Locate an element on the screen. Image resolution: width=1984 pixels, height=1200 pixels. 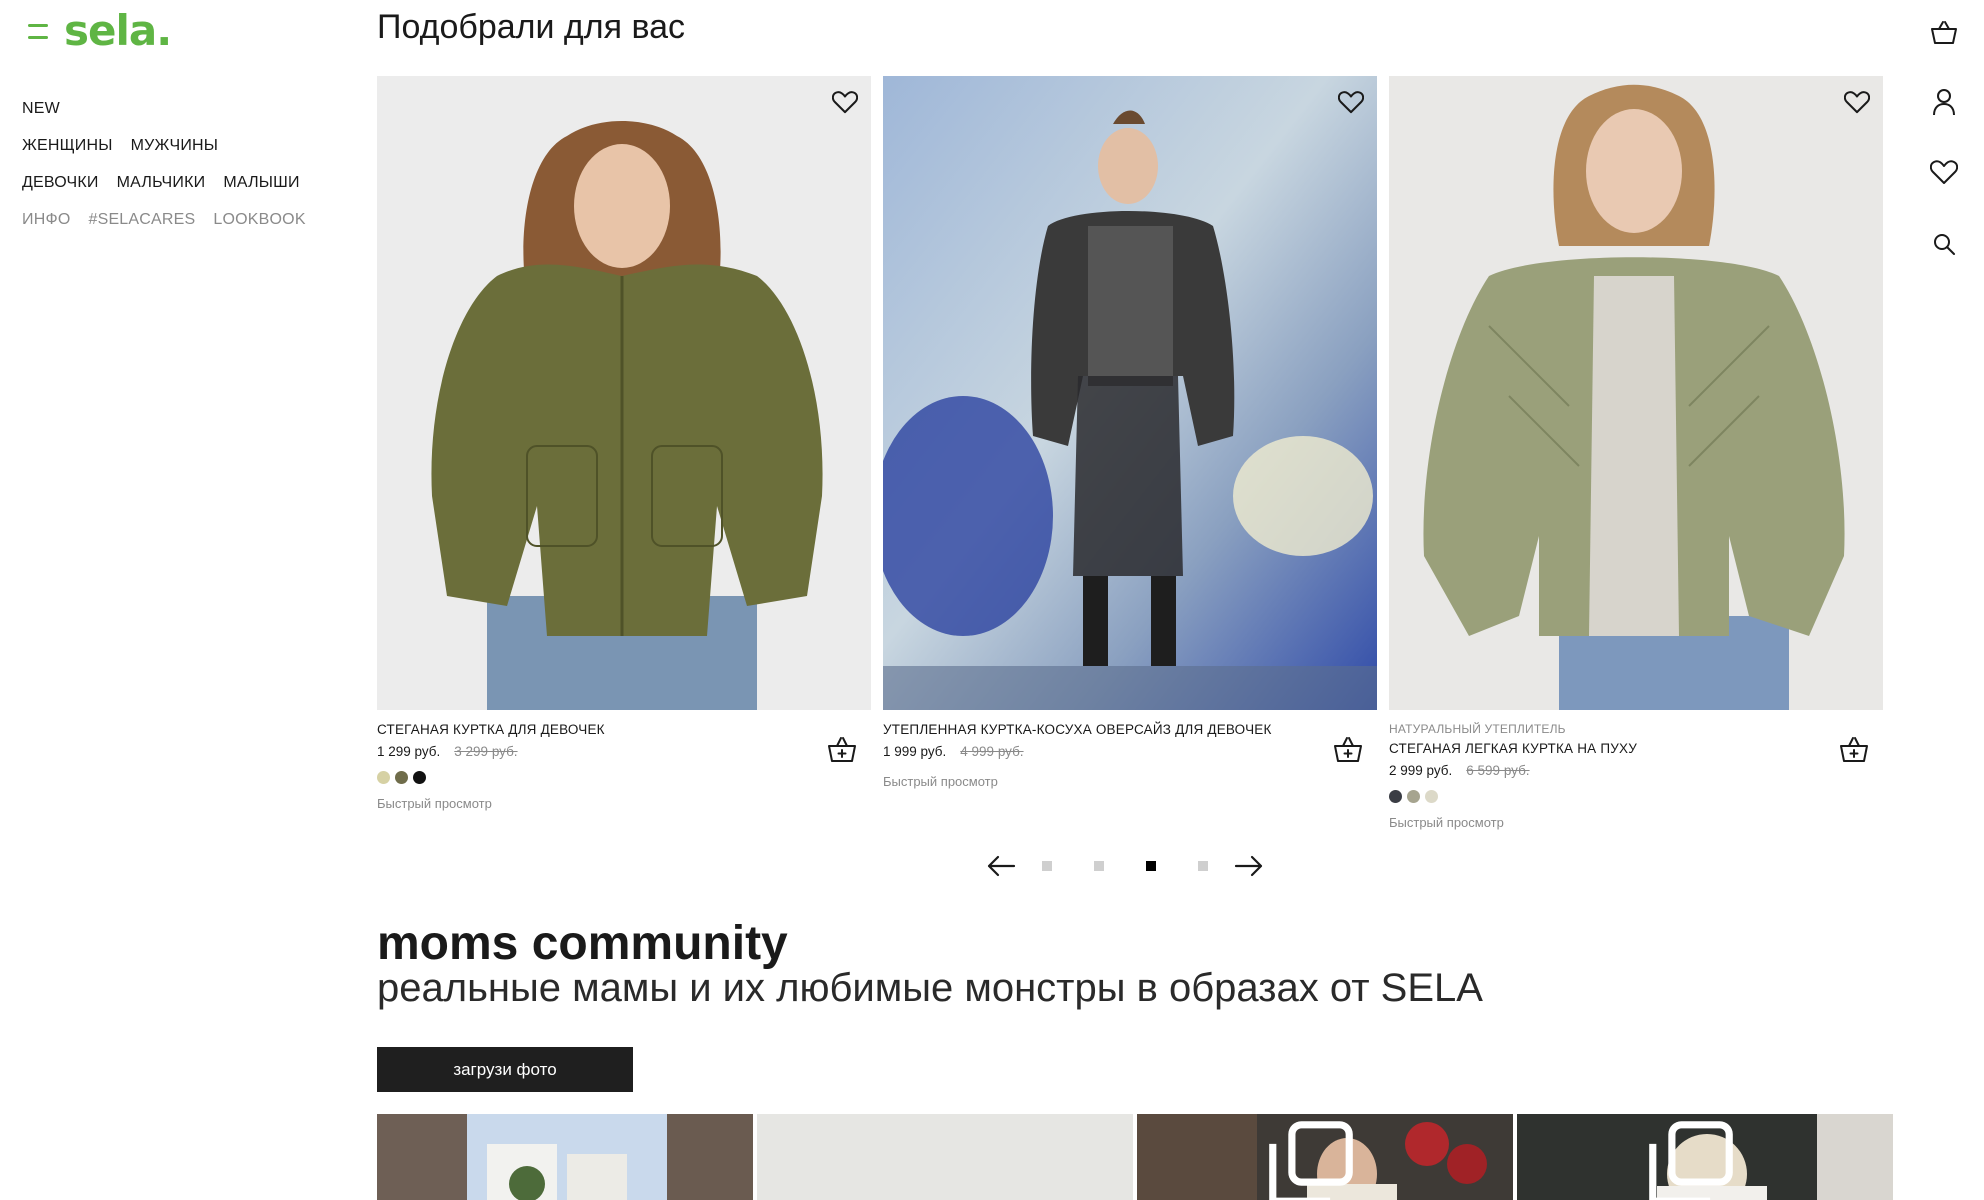
nav-item-girls: ДЕВОЧКИ is located at coordinates (60, 183).